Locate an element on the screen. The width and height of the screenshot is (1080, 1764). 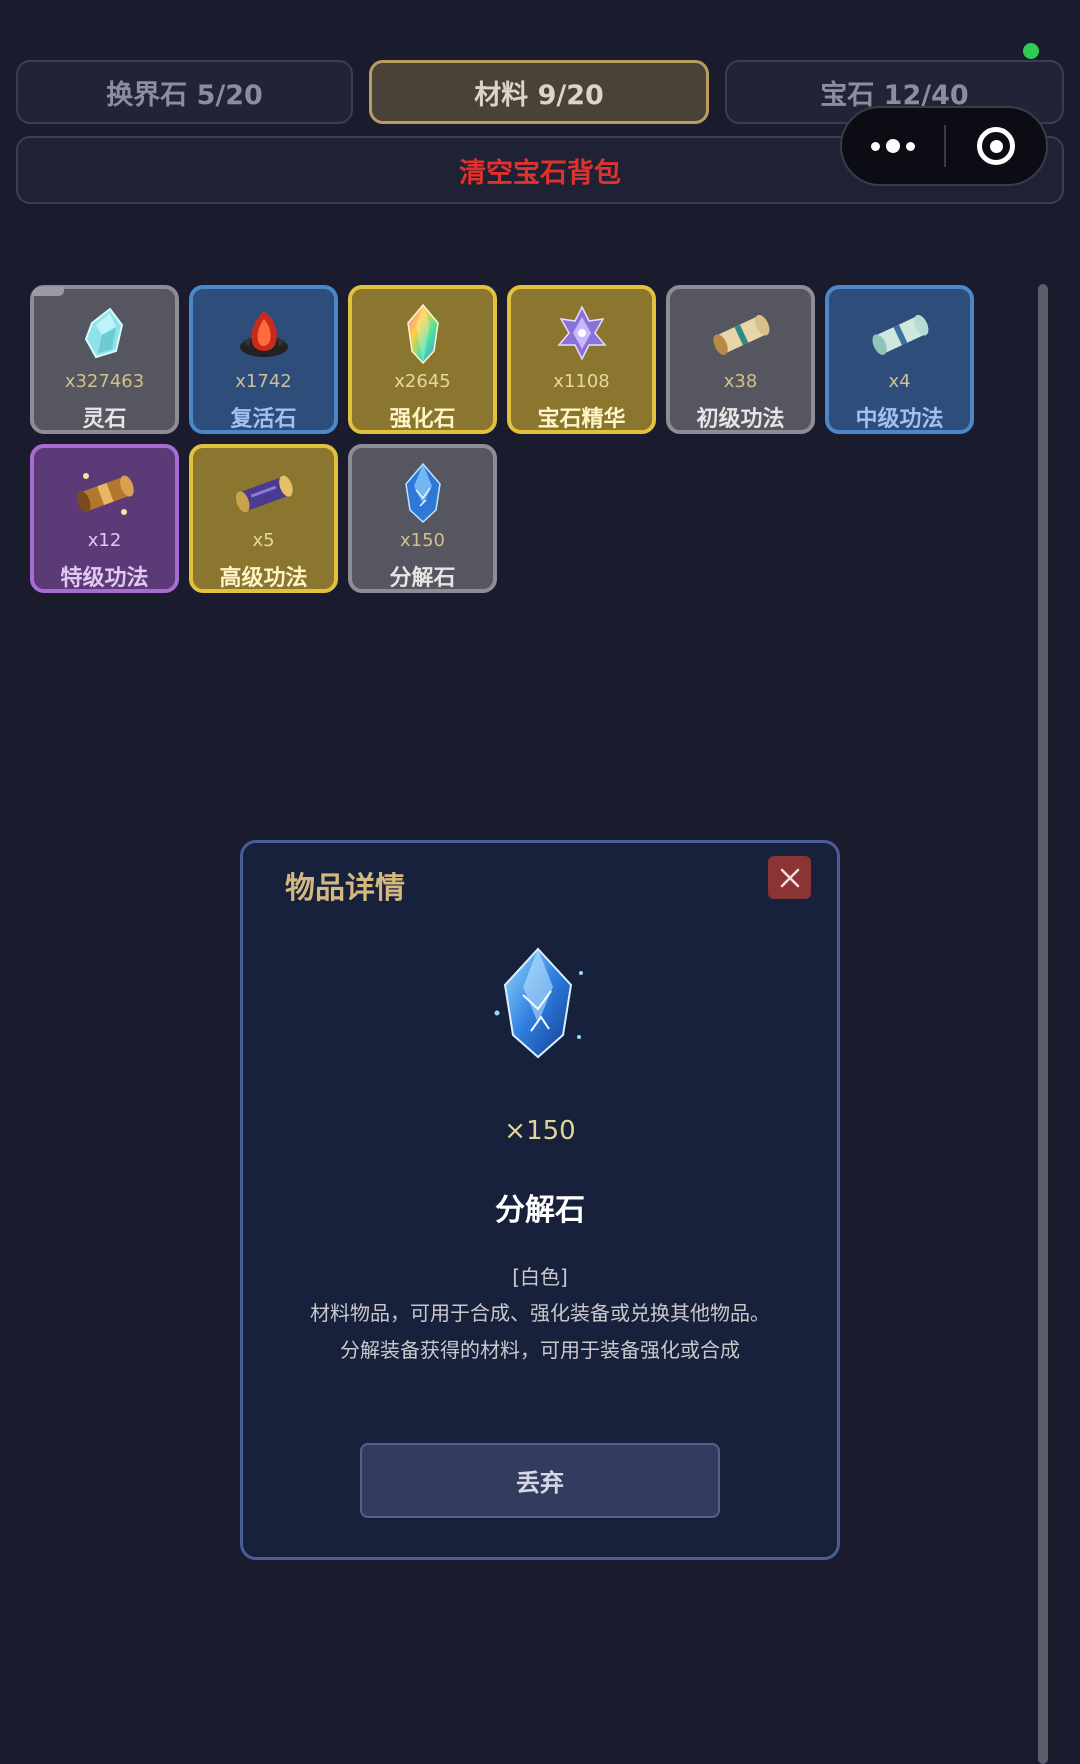
item-quantity: ×150 is located at coordinates (540, 1131).